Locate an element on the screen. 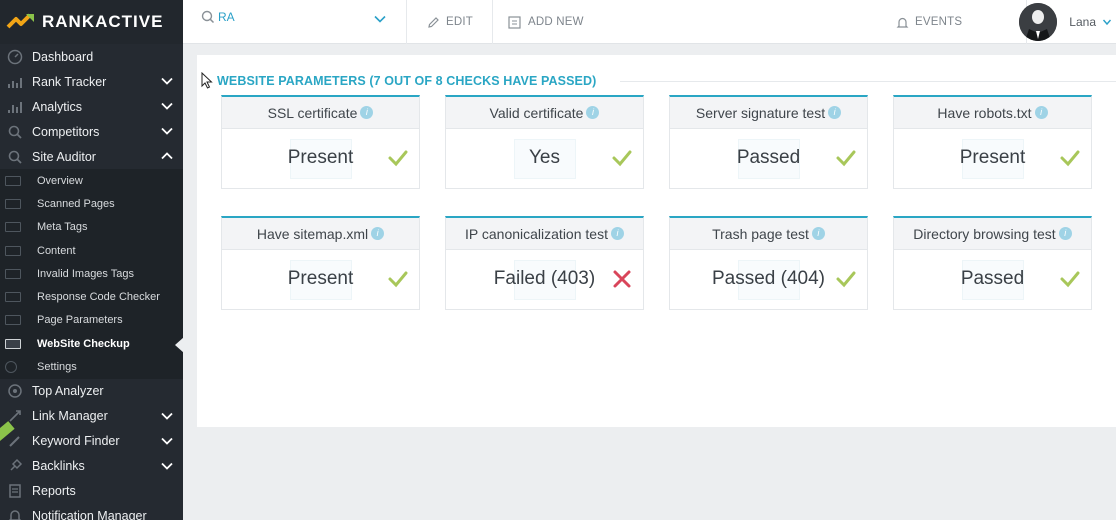 This screenshot has width=1116, height=520. sidebar-item-link-manager: Link Manager is located at coordinates (91, 416).